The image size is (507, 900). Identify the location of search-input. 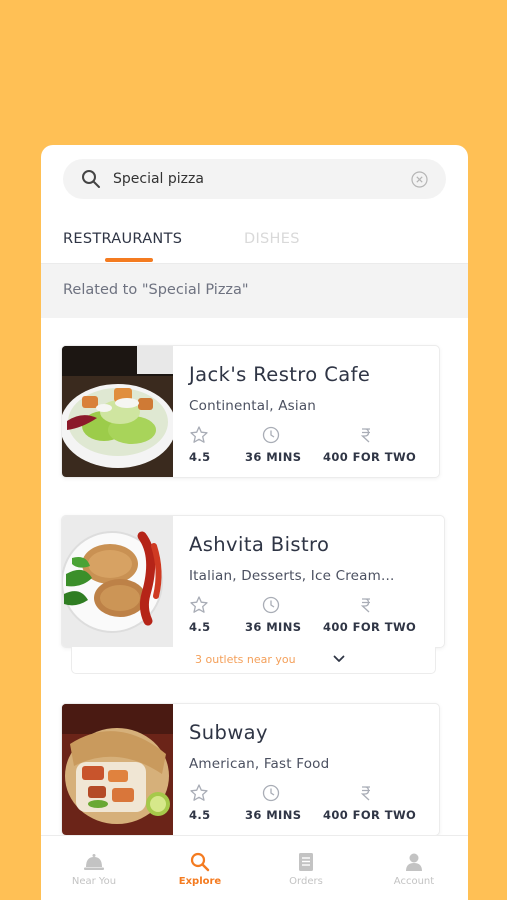
(253, 179).